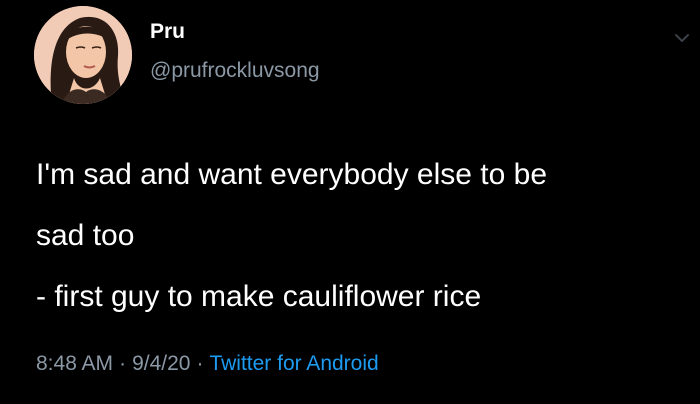  What do you see at coordinates (682, 38) in the screenshot?
I see `chevron-down-icon` at bounding box center [682, 38].